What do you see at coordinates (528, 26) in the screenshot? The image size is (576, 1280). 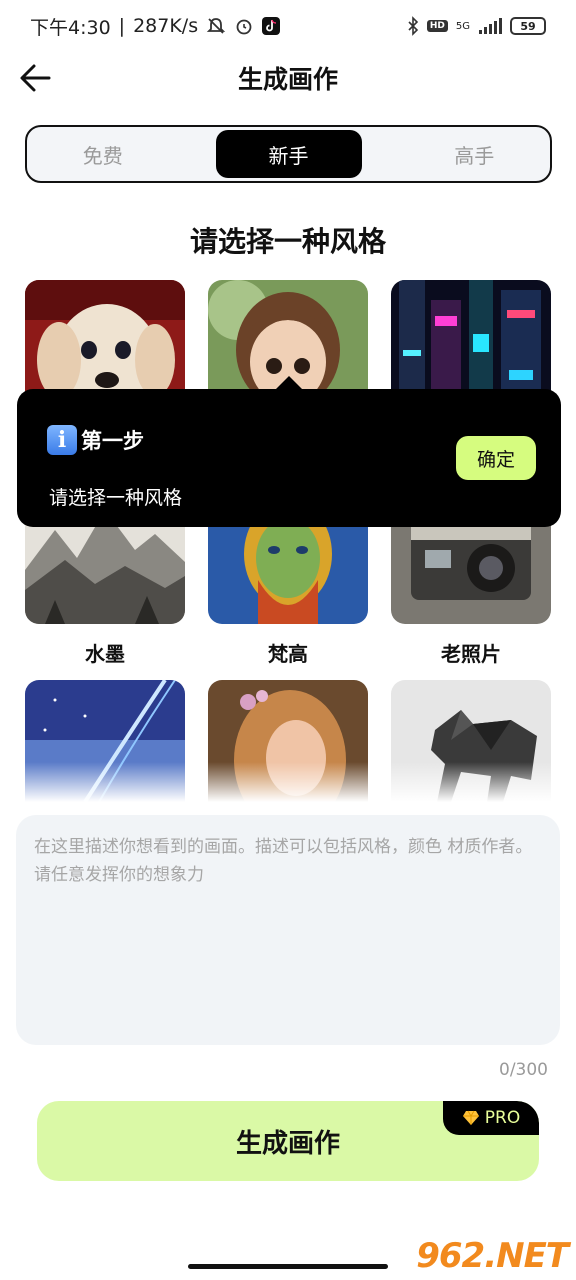 I see `battery-indicator: 59` at bounding box center [528, 26].